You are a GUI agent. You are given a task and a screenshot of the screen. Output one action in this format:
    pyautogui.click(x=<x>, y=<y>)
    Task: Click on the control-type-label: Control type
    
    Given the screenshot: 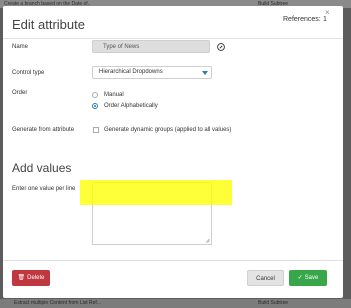 What is the action you would take?
    pyautogui.click(x=28, y=73)
    